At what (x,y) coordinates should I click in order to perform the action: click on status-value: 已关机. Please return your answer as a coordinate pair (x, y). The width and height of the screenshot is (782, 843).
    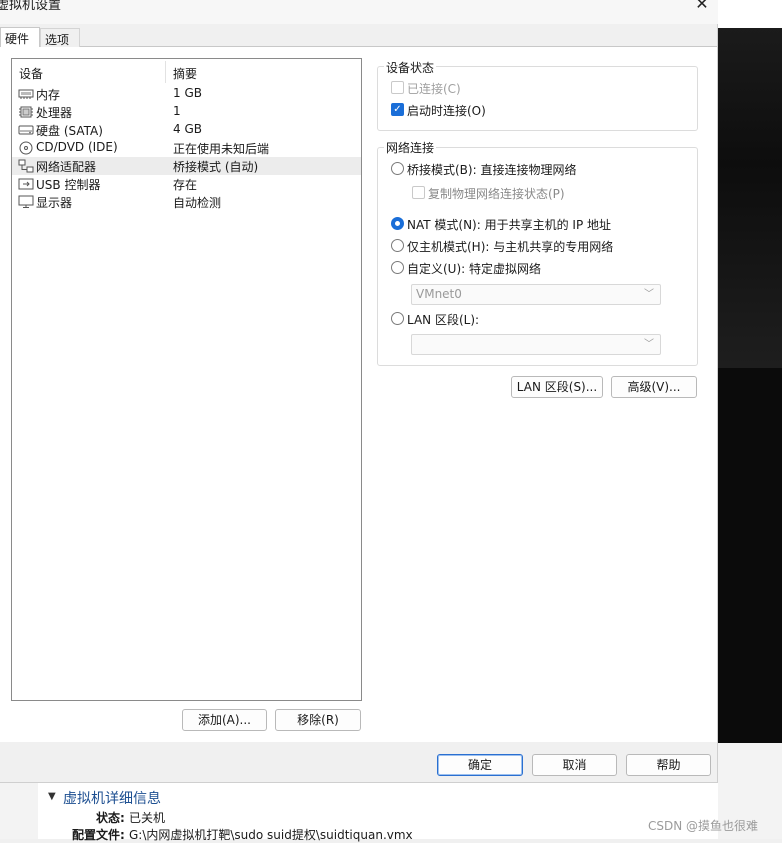
    Looking at the image, I should click on (147, 818).